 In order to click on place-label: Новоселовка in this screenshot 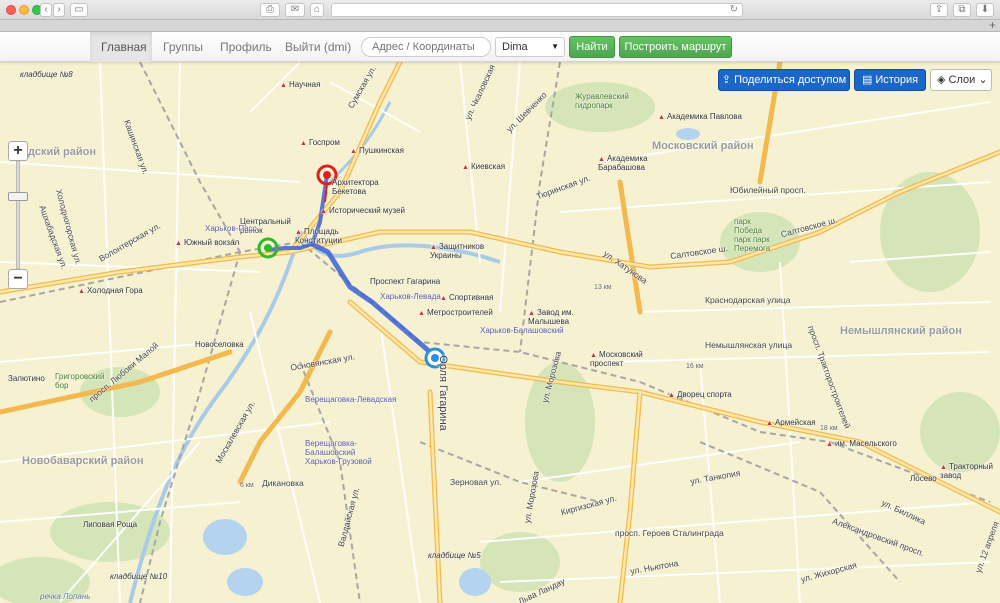, I will do `click(219, 344)`.